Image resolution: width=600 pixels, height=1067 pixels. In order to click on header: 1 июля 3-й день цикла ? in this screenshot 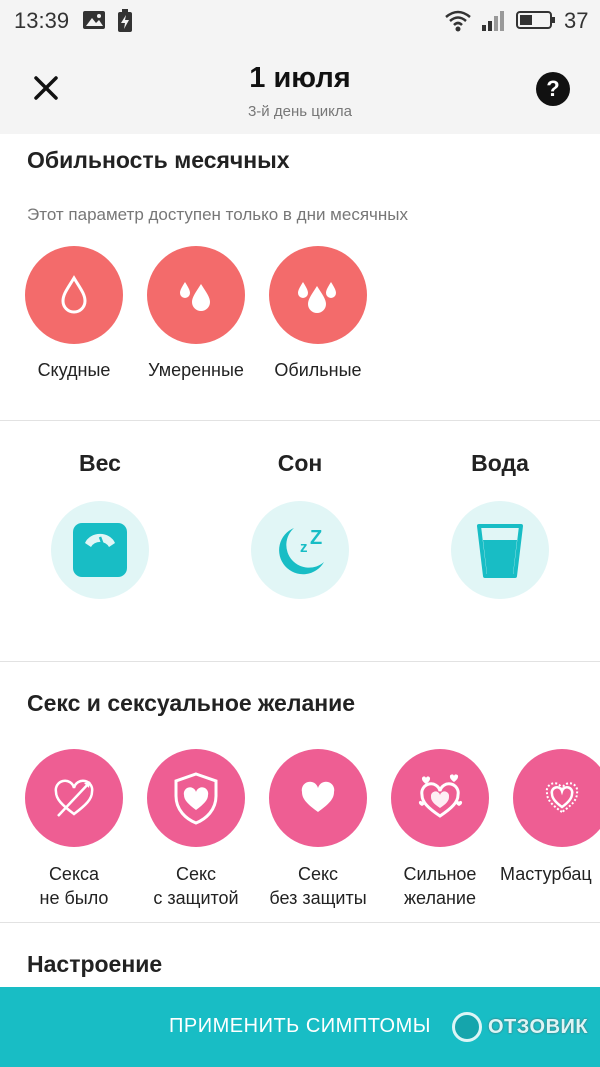, I will do `click(300, 88)`.